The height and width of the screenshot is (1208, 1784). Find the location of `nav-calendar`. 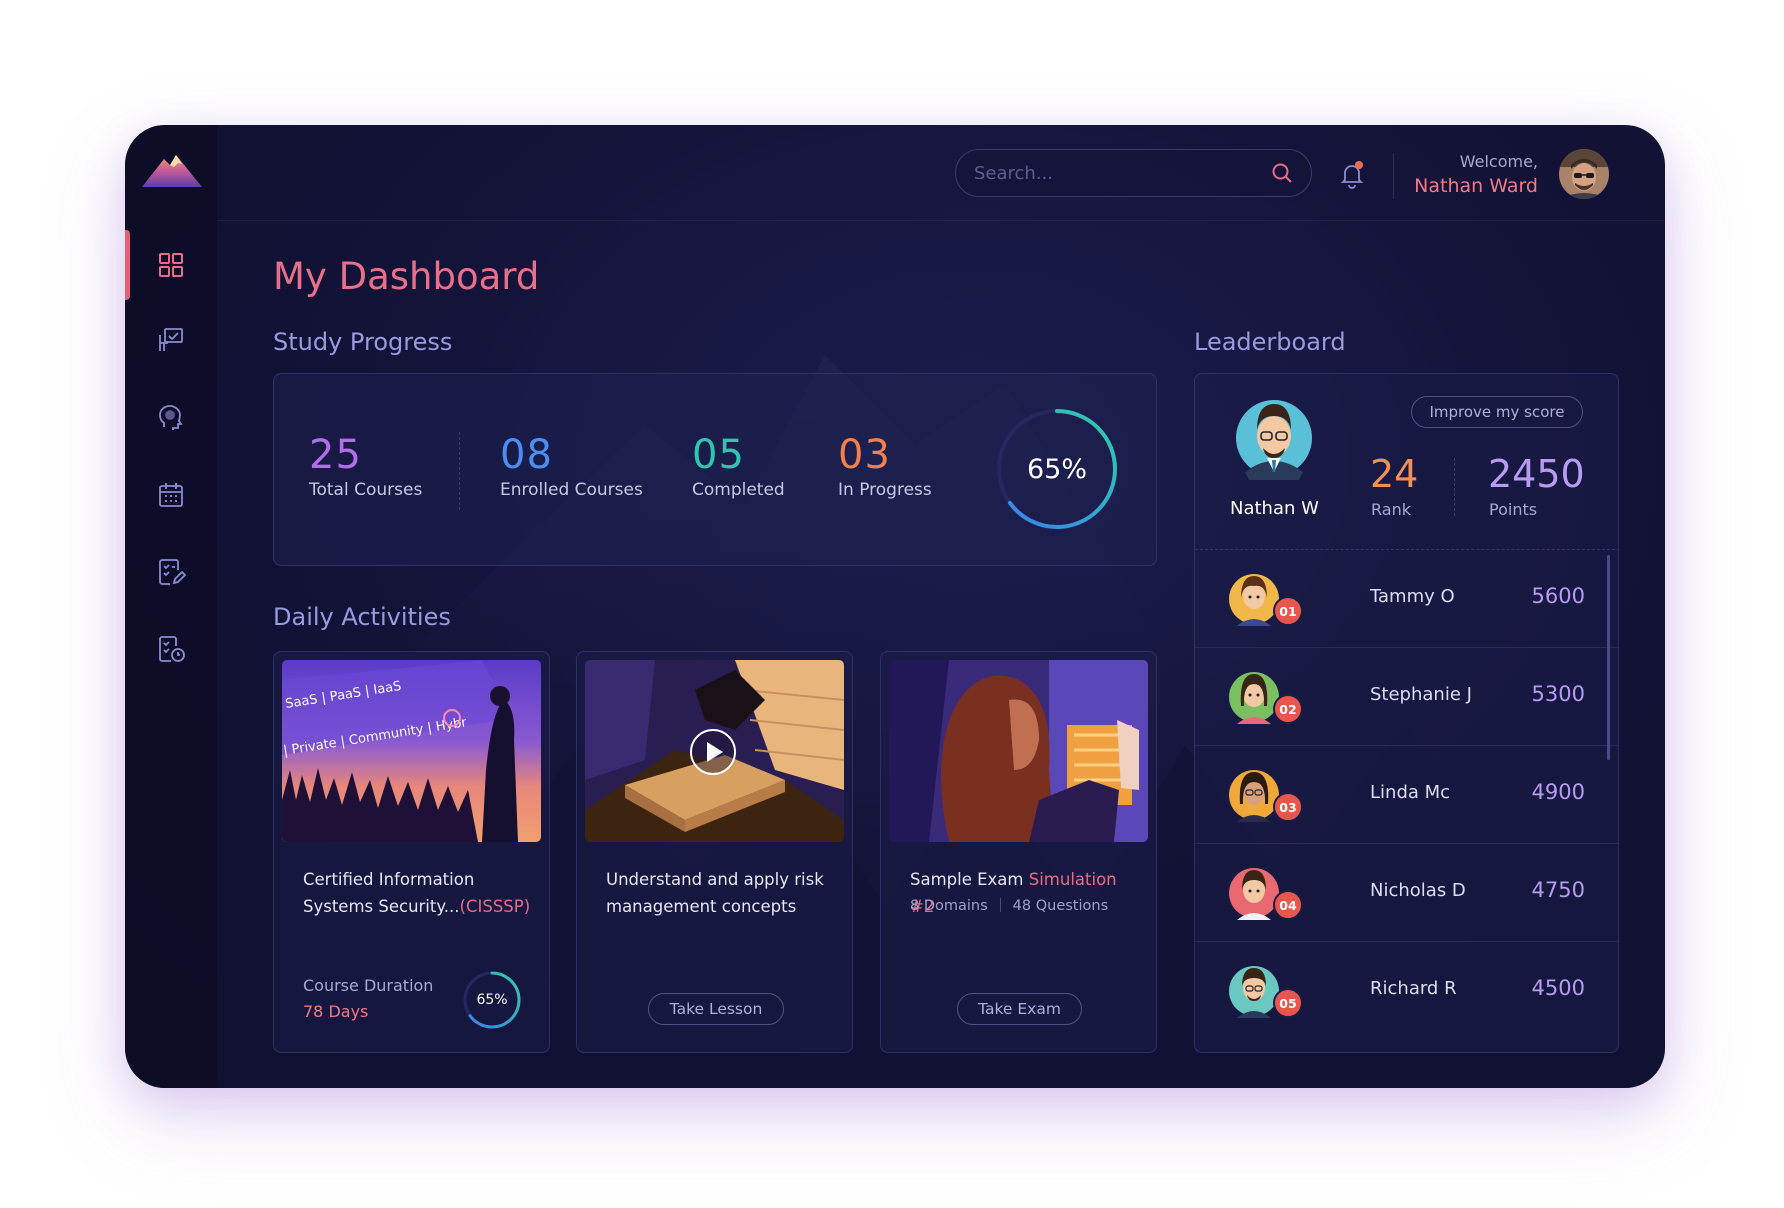

nav-calendar is located at coordinates (171, 495).